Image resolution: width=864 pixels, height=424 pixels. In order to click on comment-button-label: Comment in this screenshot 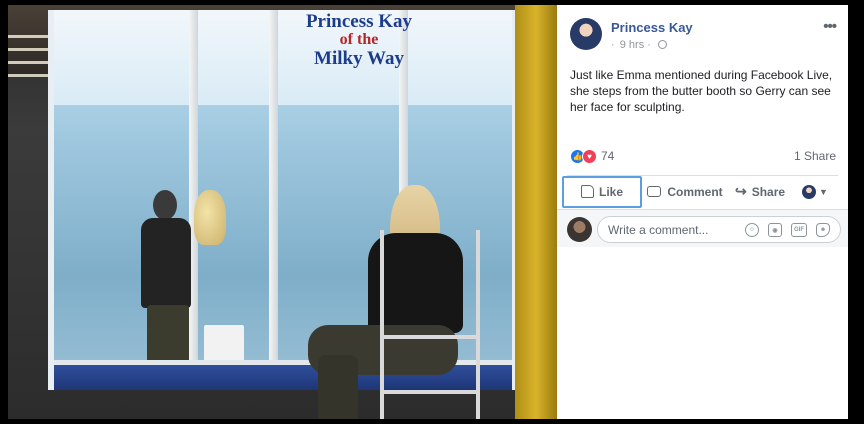, I will do `click(695, 191)`.